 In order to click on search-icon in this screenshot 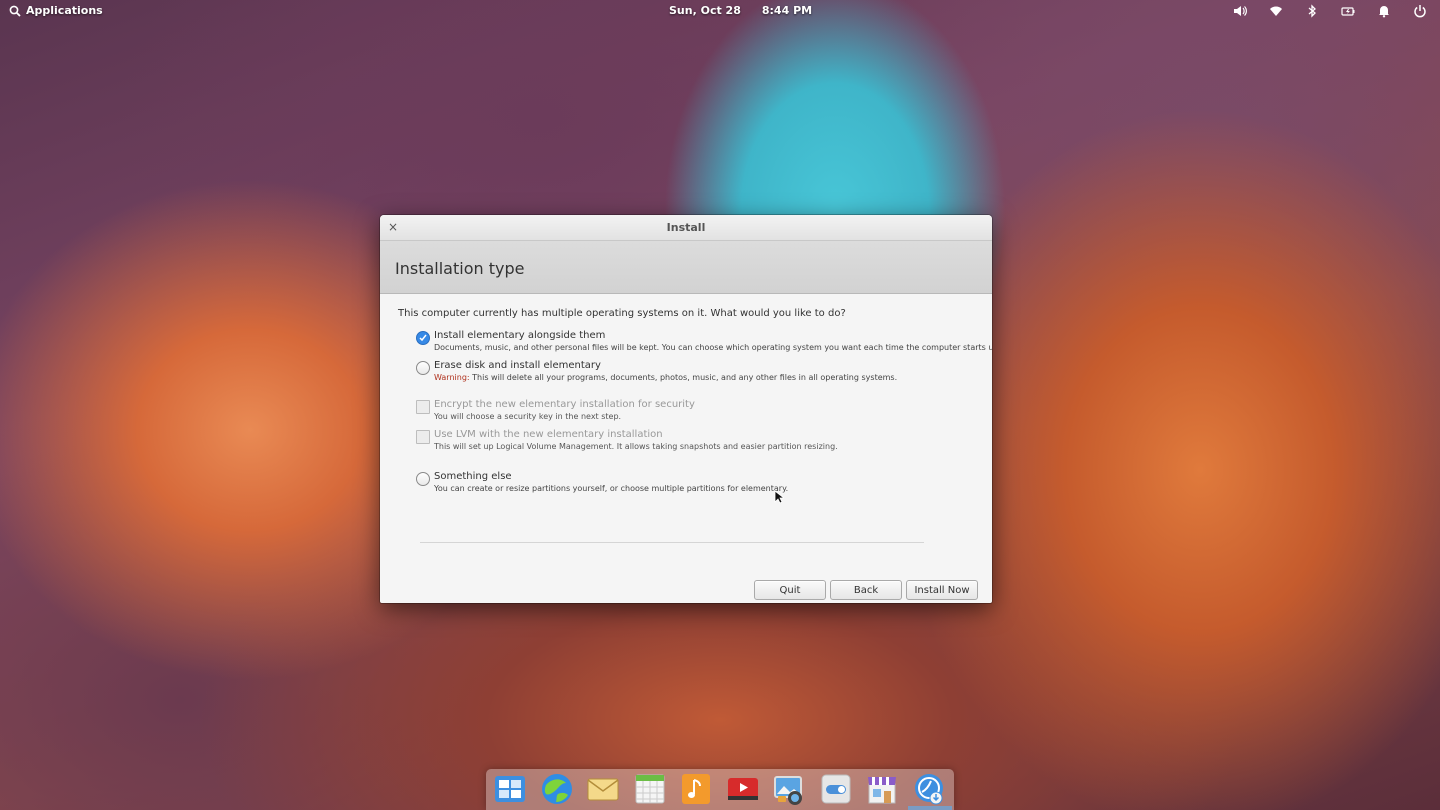, I will do `click(15, 11)`.